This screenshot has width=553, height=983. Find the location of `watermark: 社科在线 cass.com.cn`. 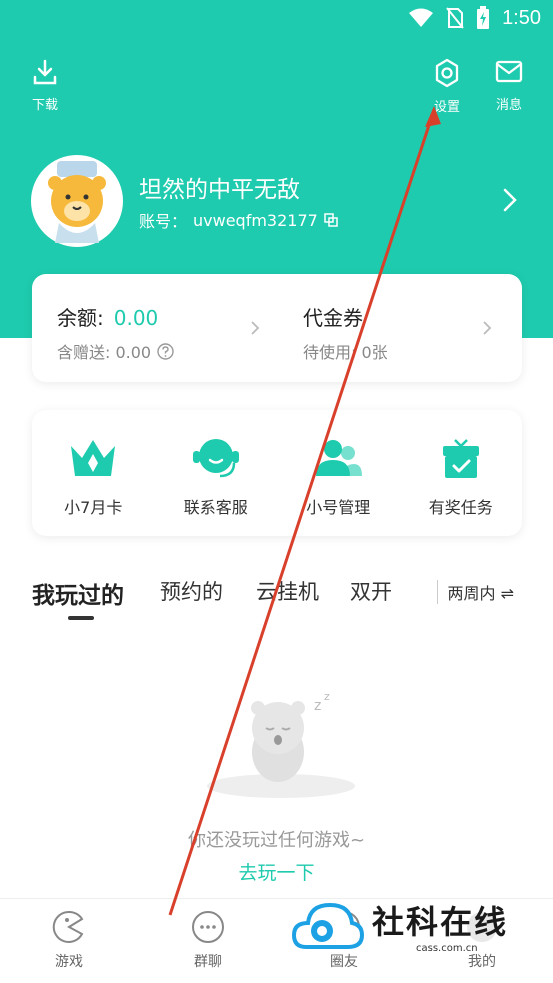

watermark: 社科在线 cass.com.cn is located at coordinates (412, 930).